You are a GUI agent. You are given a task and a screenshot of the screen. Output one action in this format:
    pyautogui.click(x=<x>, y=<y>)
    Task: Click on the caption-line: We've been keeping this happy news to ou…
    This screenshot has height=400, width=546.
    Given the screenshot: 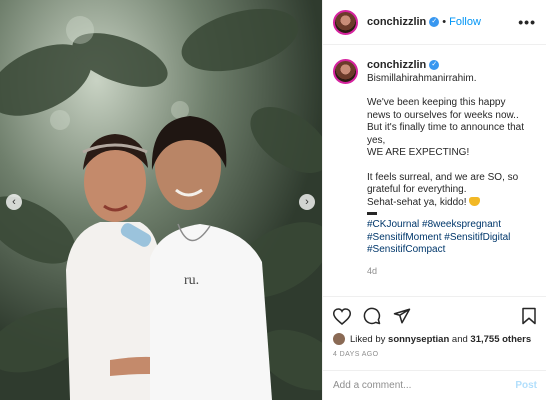 What is the action you would take?
    pyautogui.click(x=443, y=109)
    